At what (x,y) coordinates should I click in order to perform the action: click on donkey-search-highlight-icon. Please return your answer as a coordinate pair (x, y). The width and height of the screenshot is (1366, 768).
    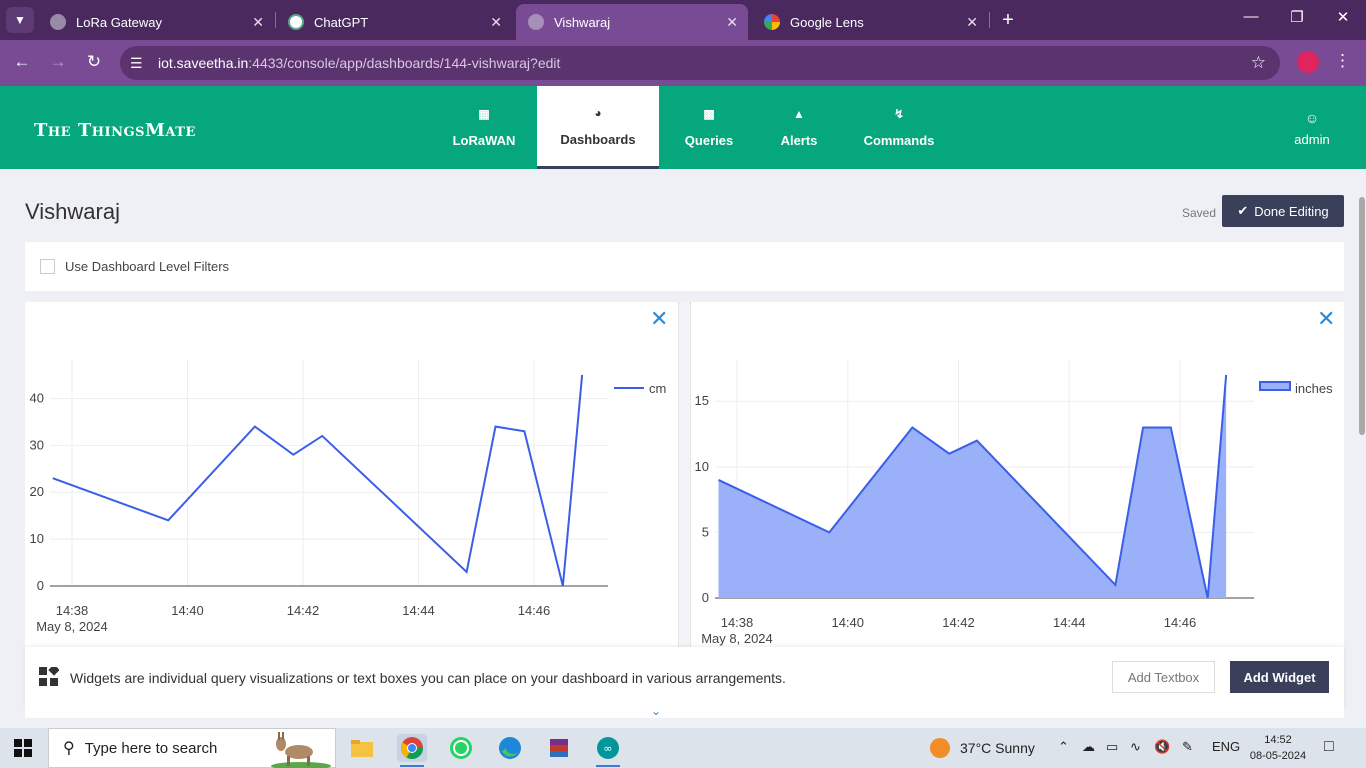
    Looking at the image, I should click on (301, 750).